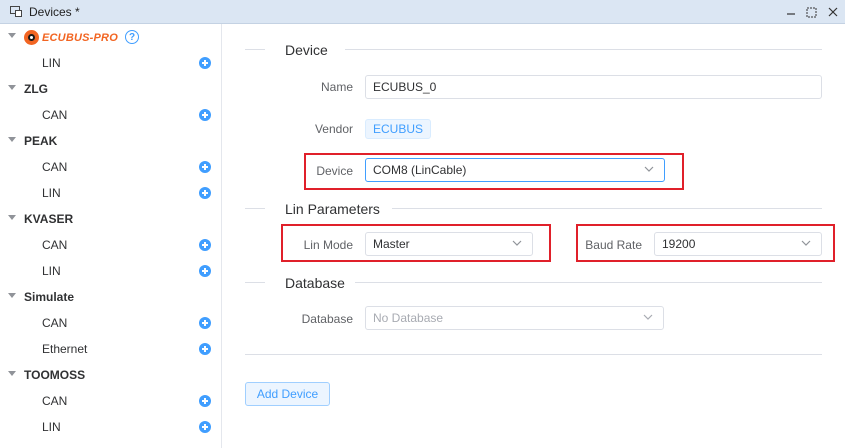  Describe the element at coordinates (593, 87) in the screenshot. I see `name-input: ECUBUS_0` at that location.